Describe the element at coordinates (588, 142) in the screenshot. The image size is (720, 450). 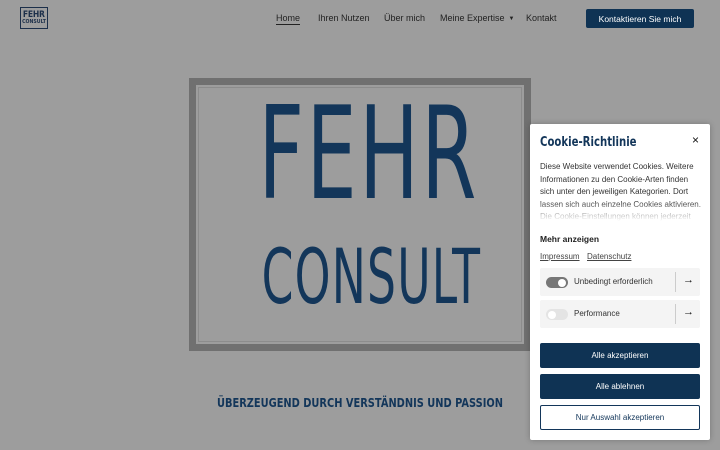
I see `cookie-title: Cookie-Richtlinie` at that location.